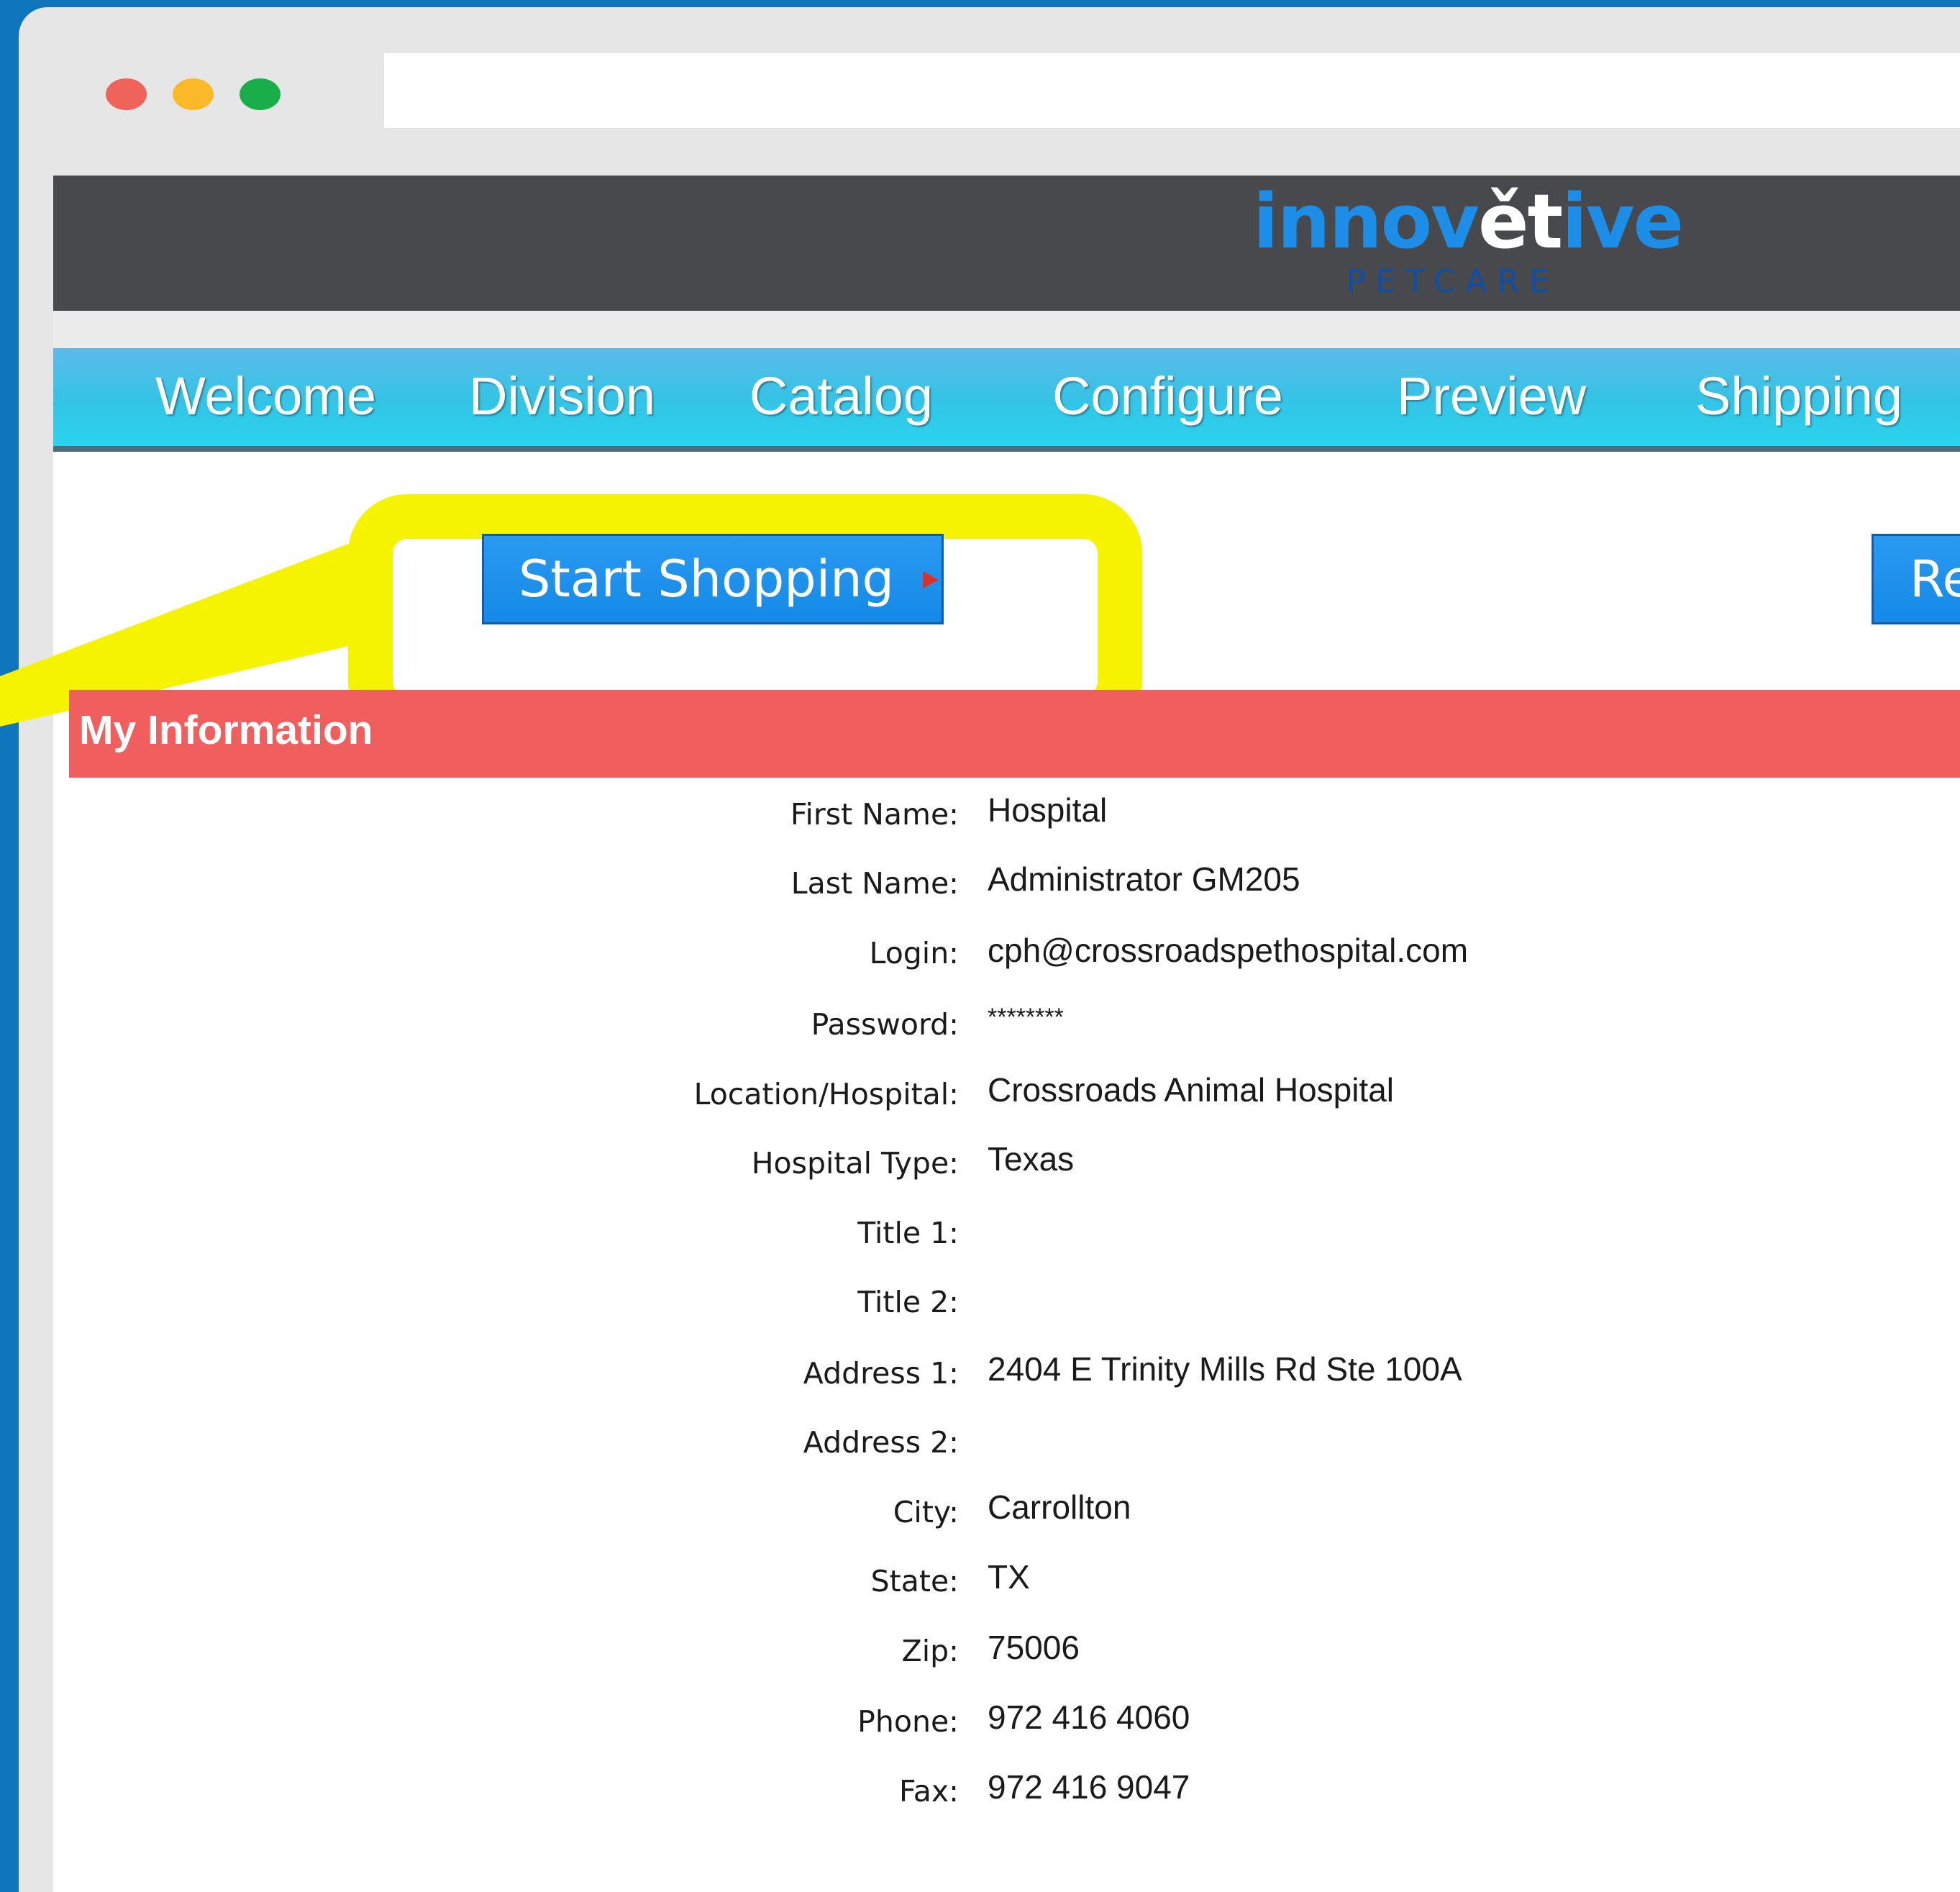  What do you see at coordinates (1229, 951) in the screenshot?
I see `value-login: cph@crossroadspethospital.com` at bounding box center [1229, 951].